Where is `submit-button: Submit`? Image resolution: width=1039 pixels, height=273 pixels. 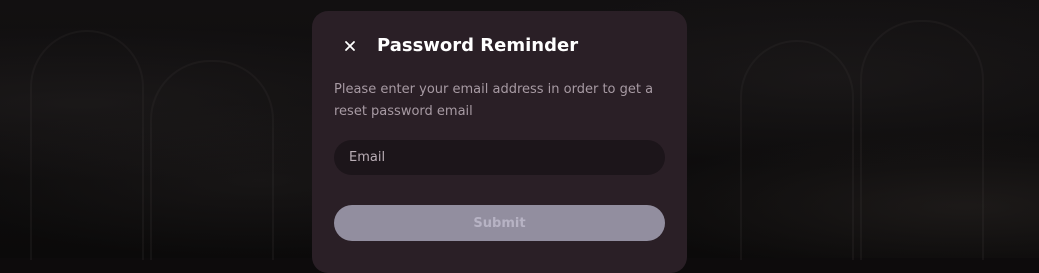
submit-button: Submit is located at coordinates (499, 223).